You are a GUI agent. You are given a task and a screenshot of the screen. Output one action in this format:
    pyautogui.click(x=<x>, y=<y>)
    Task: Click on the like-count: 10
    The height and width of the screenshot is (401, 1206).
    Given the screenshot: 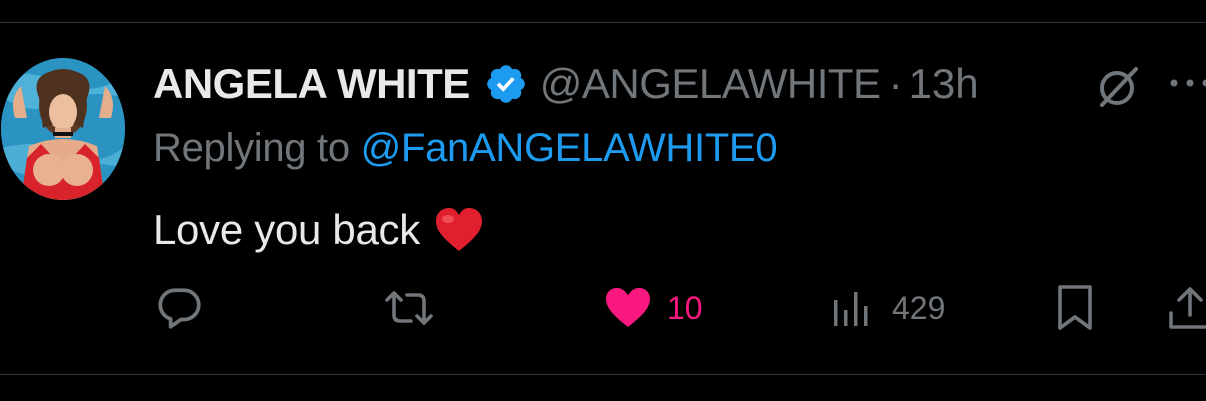 What is the action you would take?
    pyautogui.click(x=685, y=307)
    